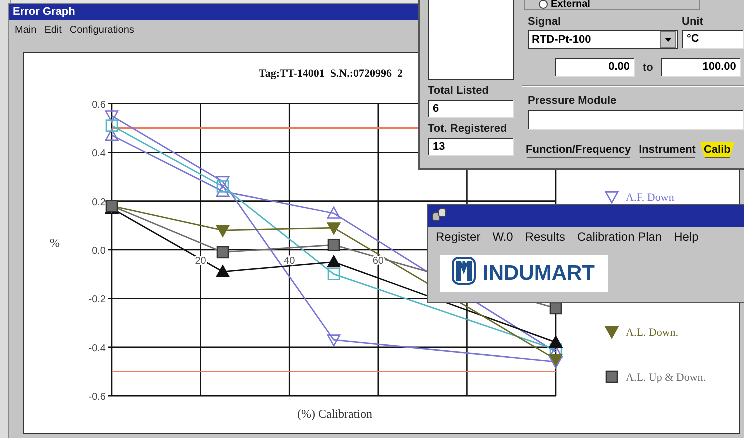 The image size is (744, 438). Describe the element at coordinates (650, 198) in the screenshot. I see `legend-label: A.F. Down` at that location.